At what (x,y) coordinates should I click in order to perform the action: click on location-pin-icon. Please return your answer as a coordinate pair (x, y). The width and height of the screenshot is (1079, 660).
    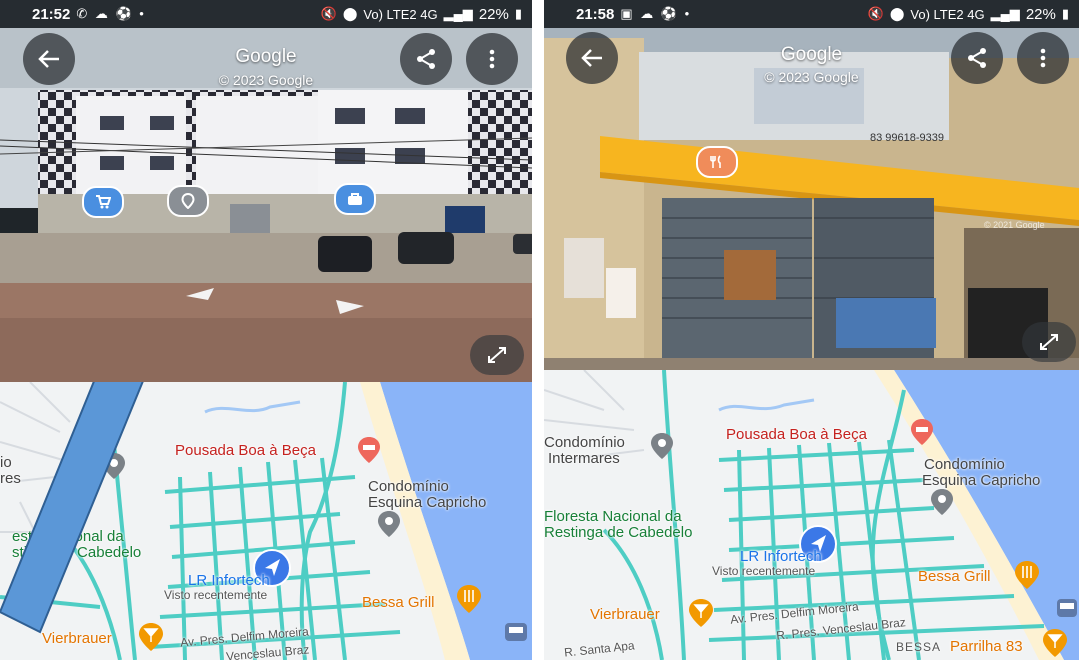
    Looking at the image, I should click on (188, 201).